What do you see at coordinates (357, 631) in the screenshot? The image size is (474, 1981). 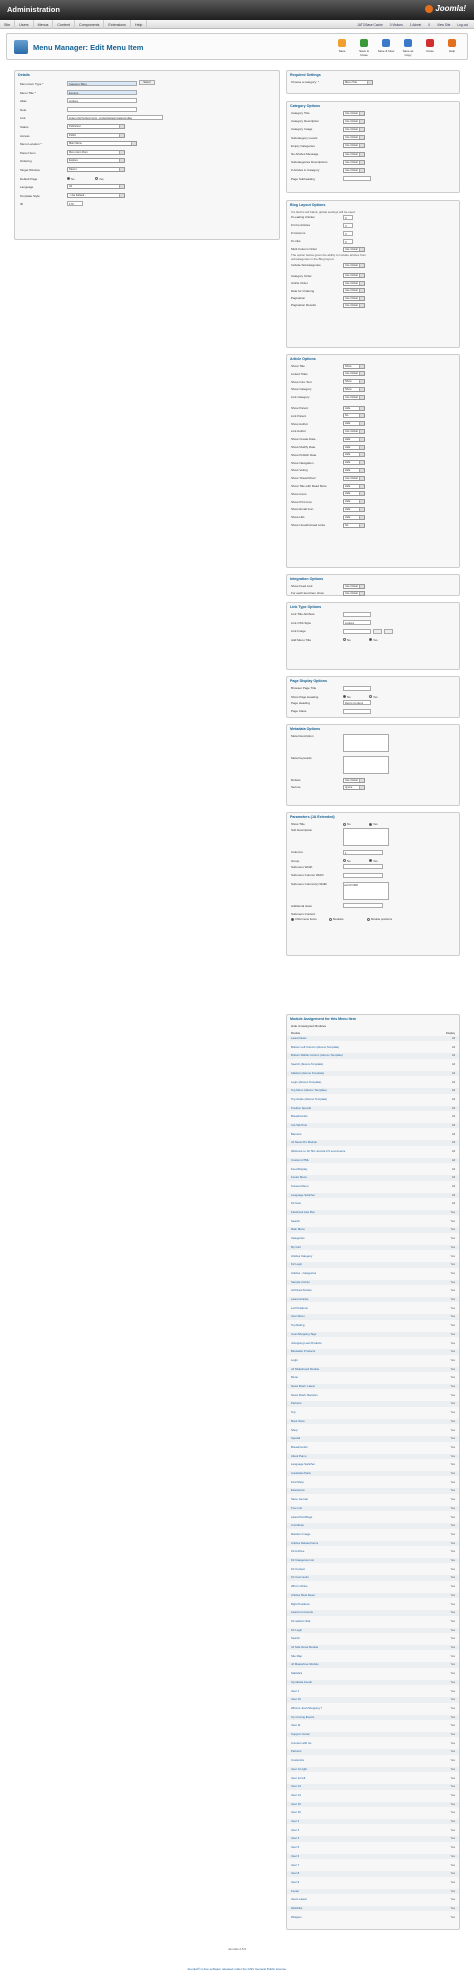 I see `link-image-field` at bounding box center [357, 631].